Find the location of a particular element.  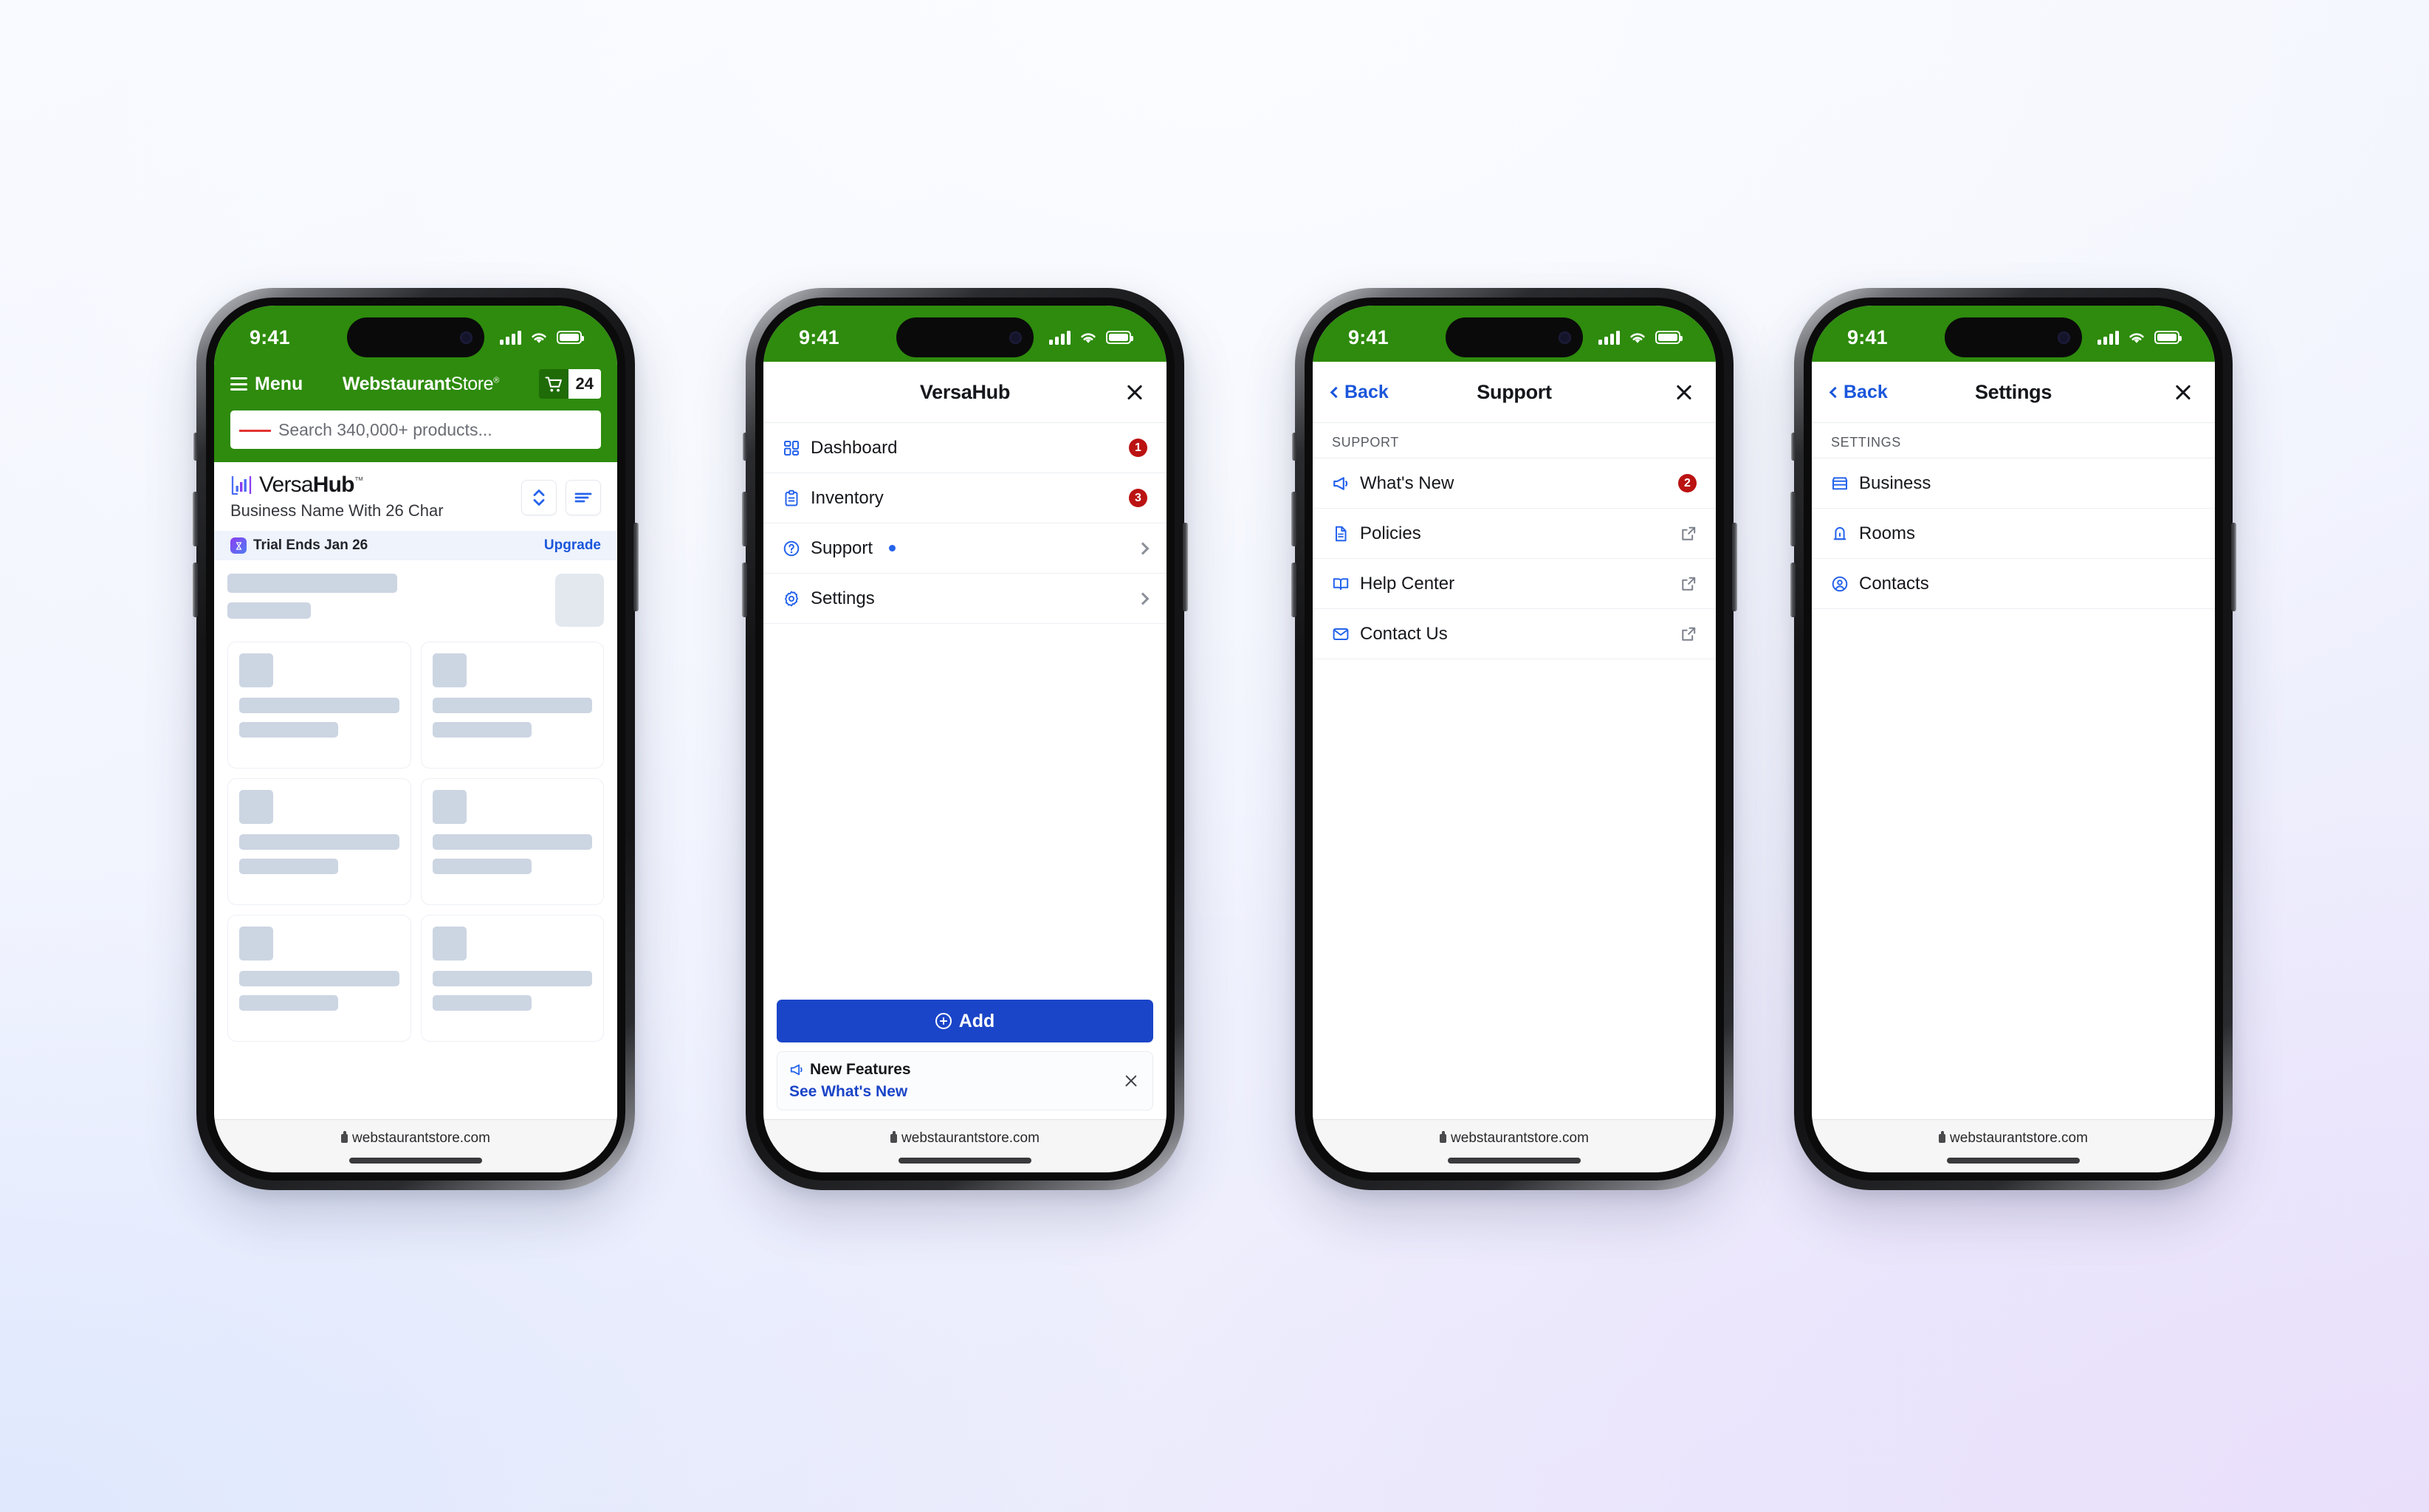

menu-list: Dashboard 1 Inventory 3 Support Settings is located at coordinates (965, 523).